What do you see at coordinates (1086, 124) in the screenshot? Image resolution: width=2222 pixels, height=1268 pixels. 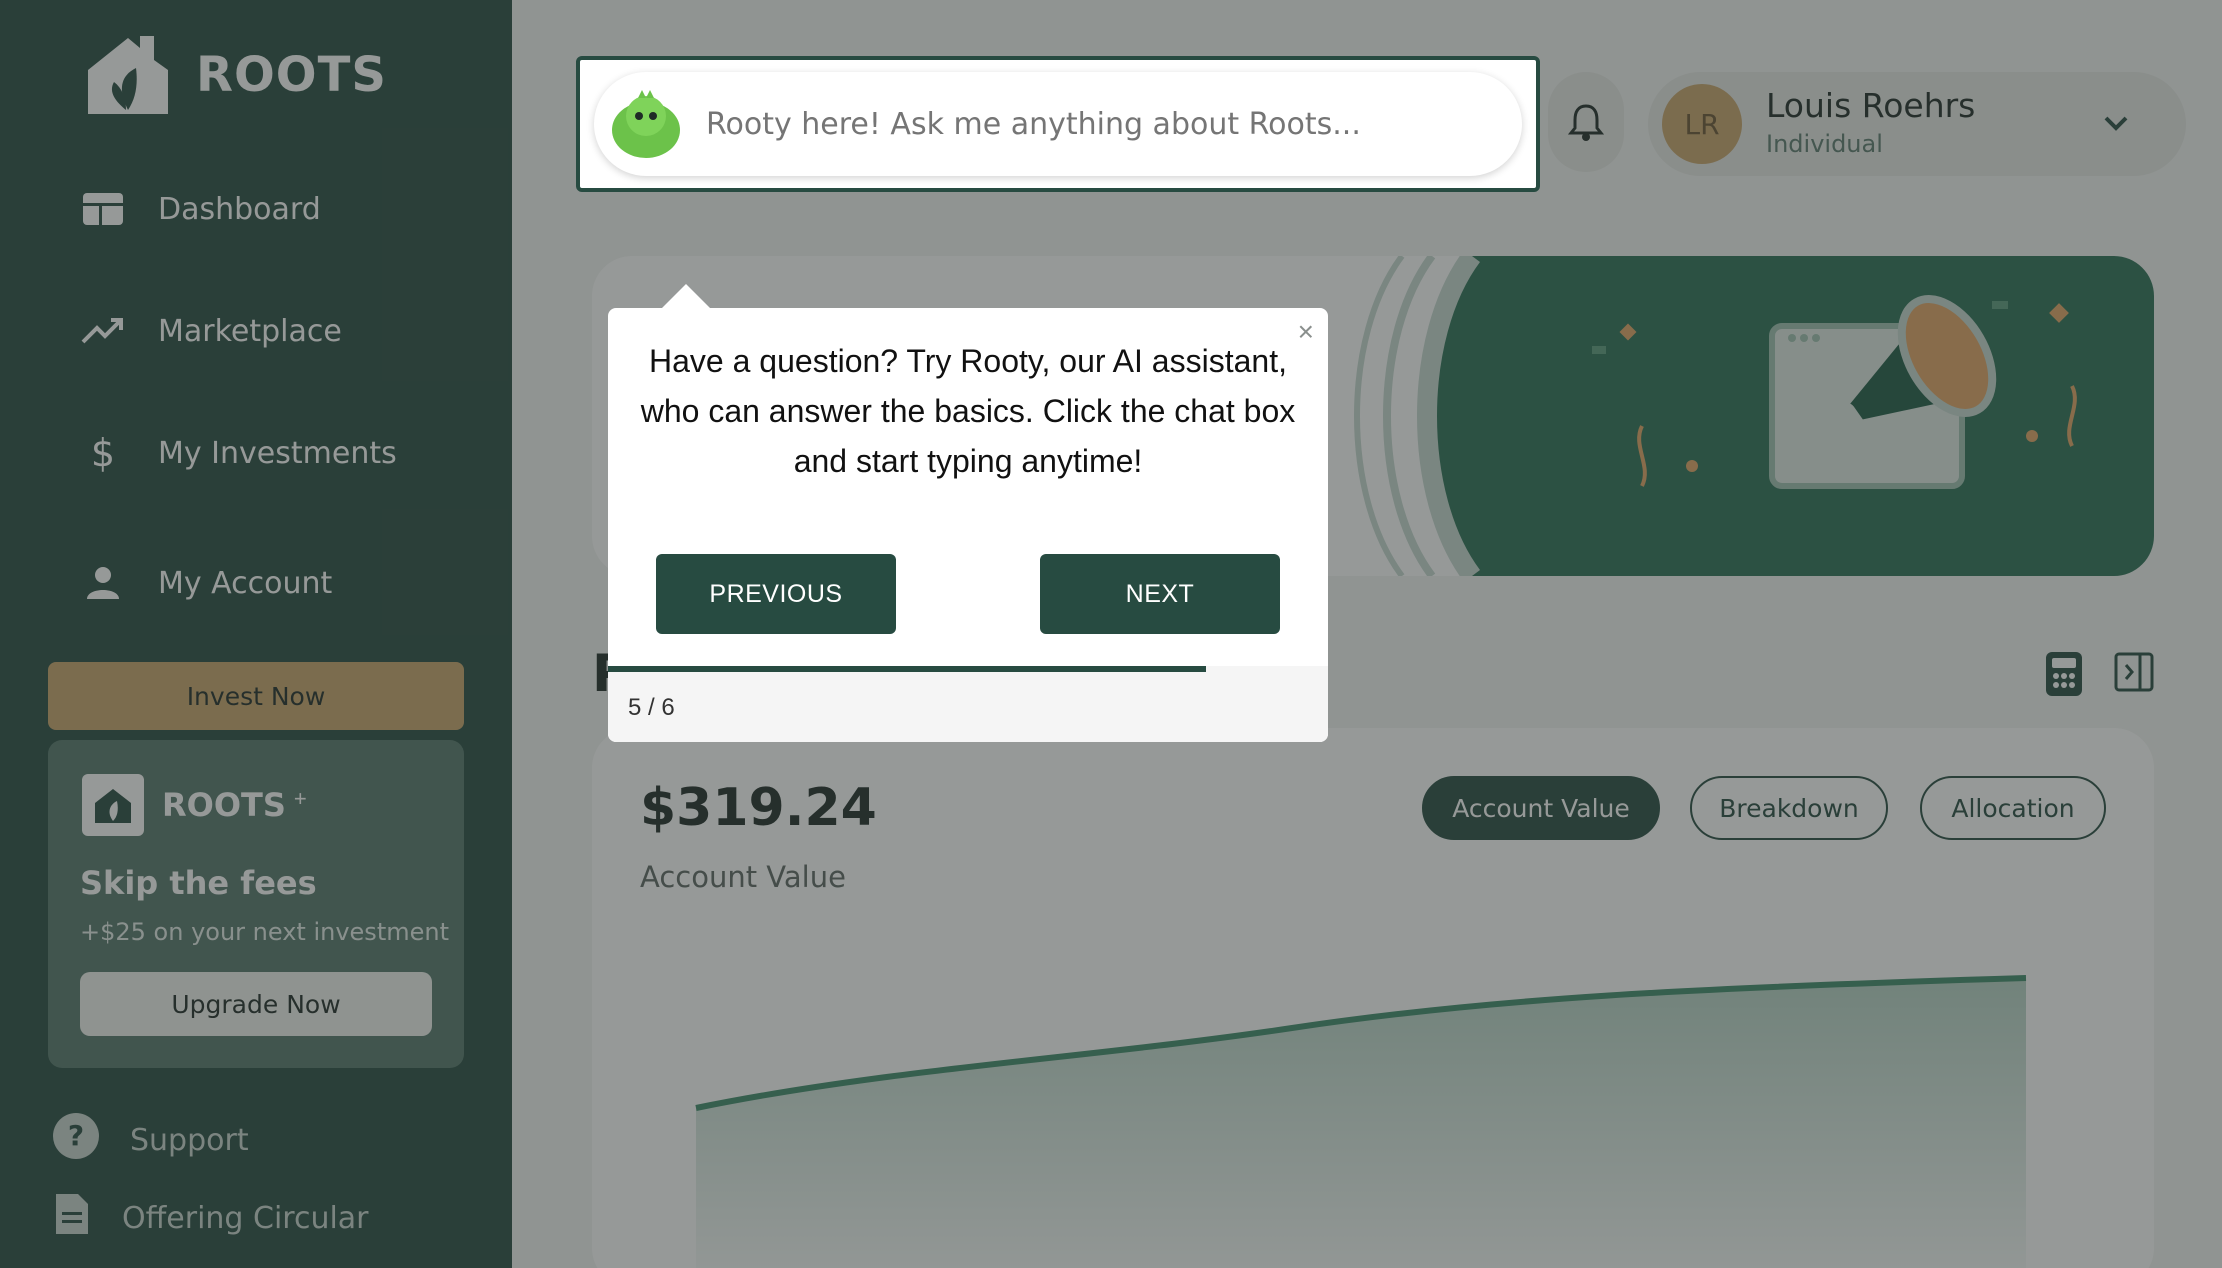 I see `chat-input` at bounding box center [1086, 124].